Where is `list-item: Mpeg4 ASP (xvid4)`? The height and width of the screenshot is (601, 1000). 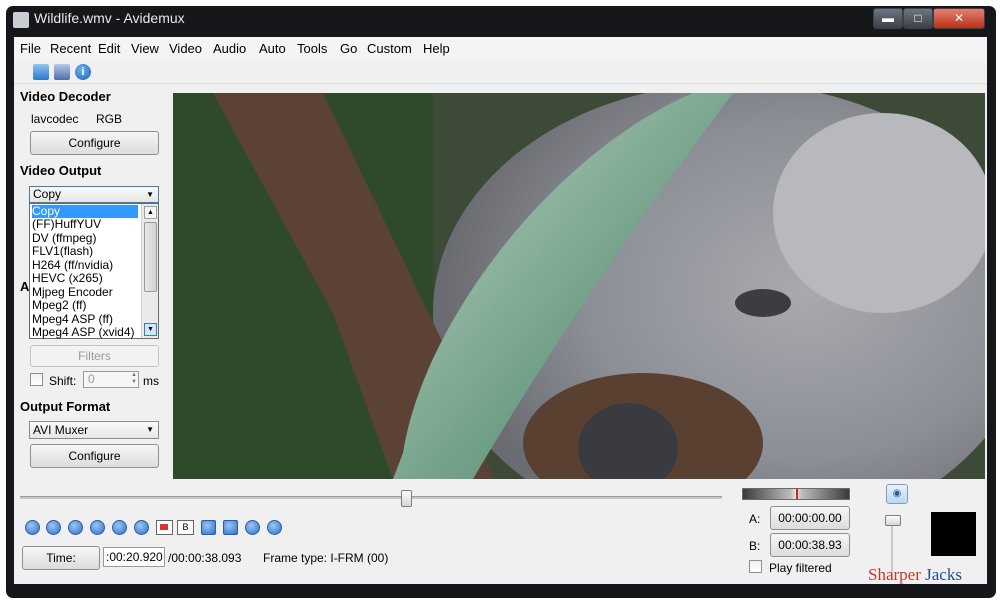 list-item: Mpeg4 ASP (xvid4) is located at coordinates (83, 332).